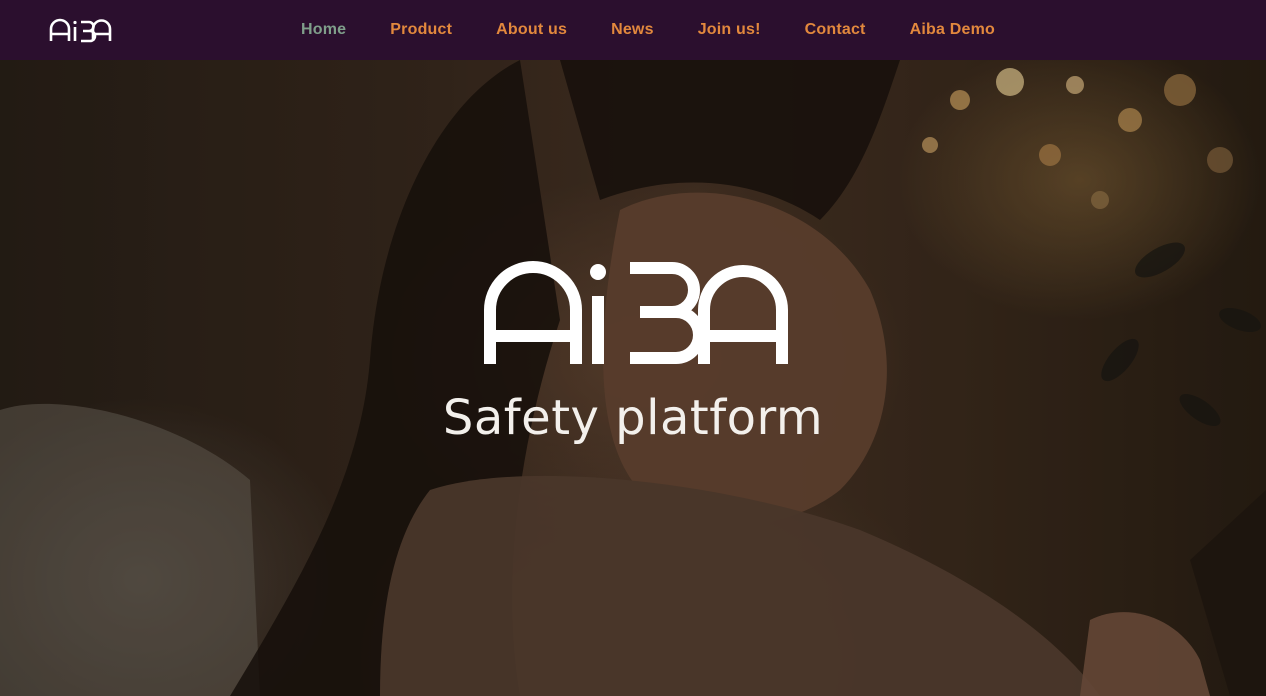  Describe the element at coordinates (531, 30) in the screenshot. I see `nav-about-us: About us` at that location.